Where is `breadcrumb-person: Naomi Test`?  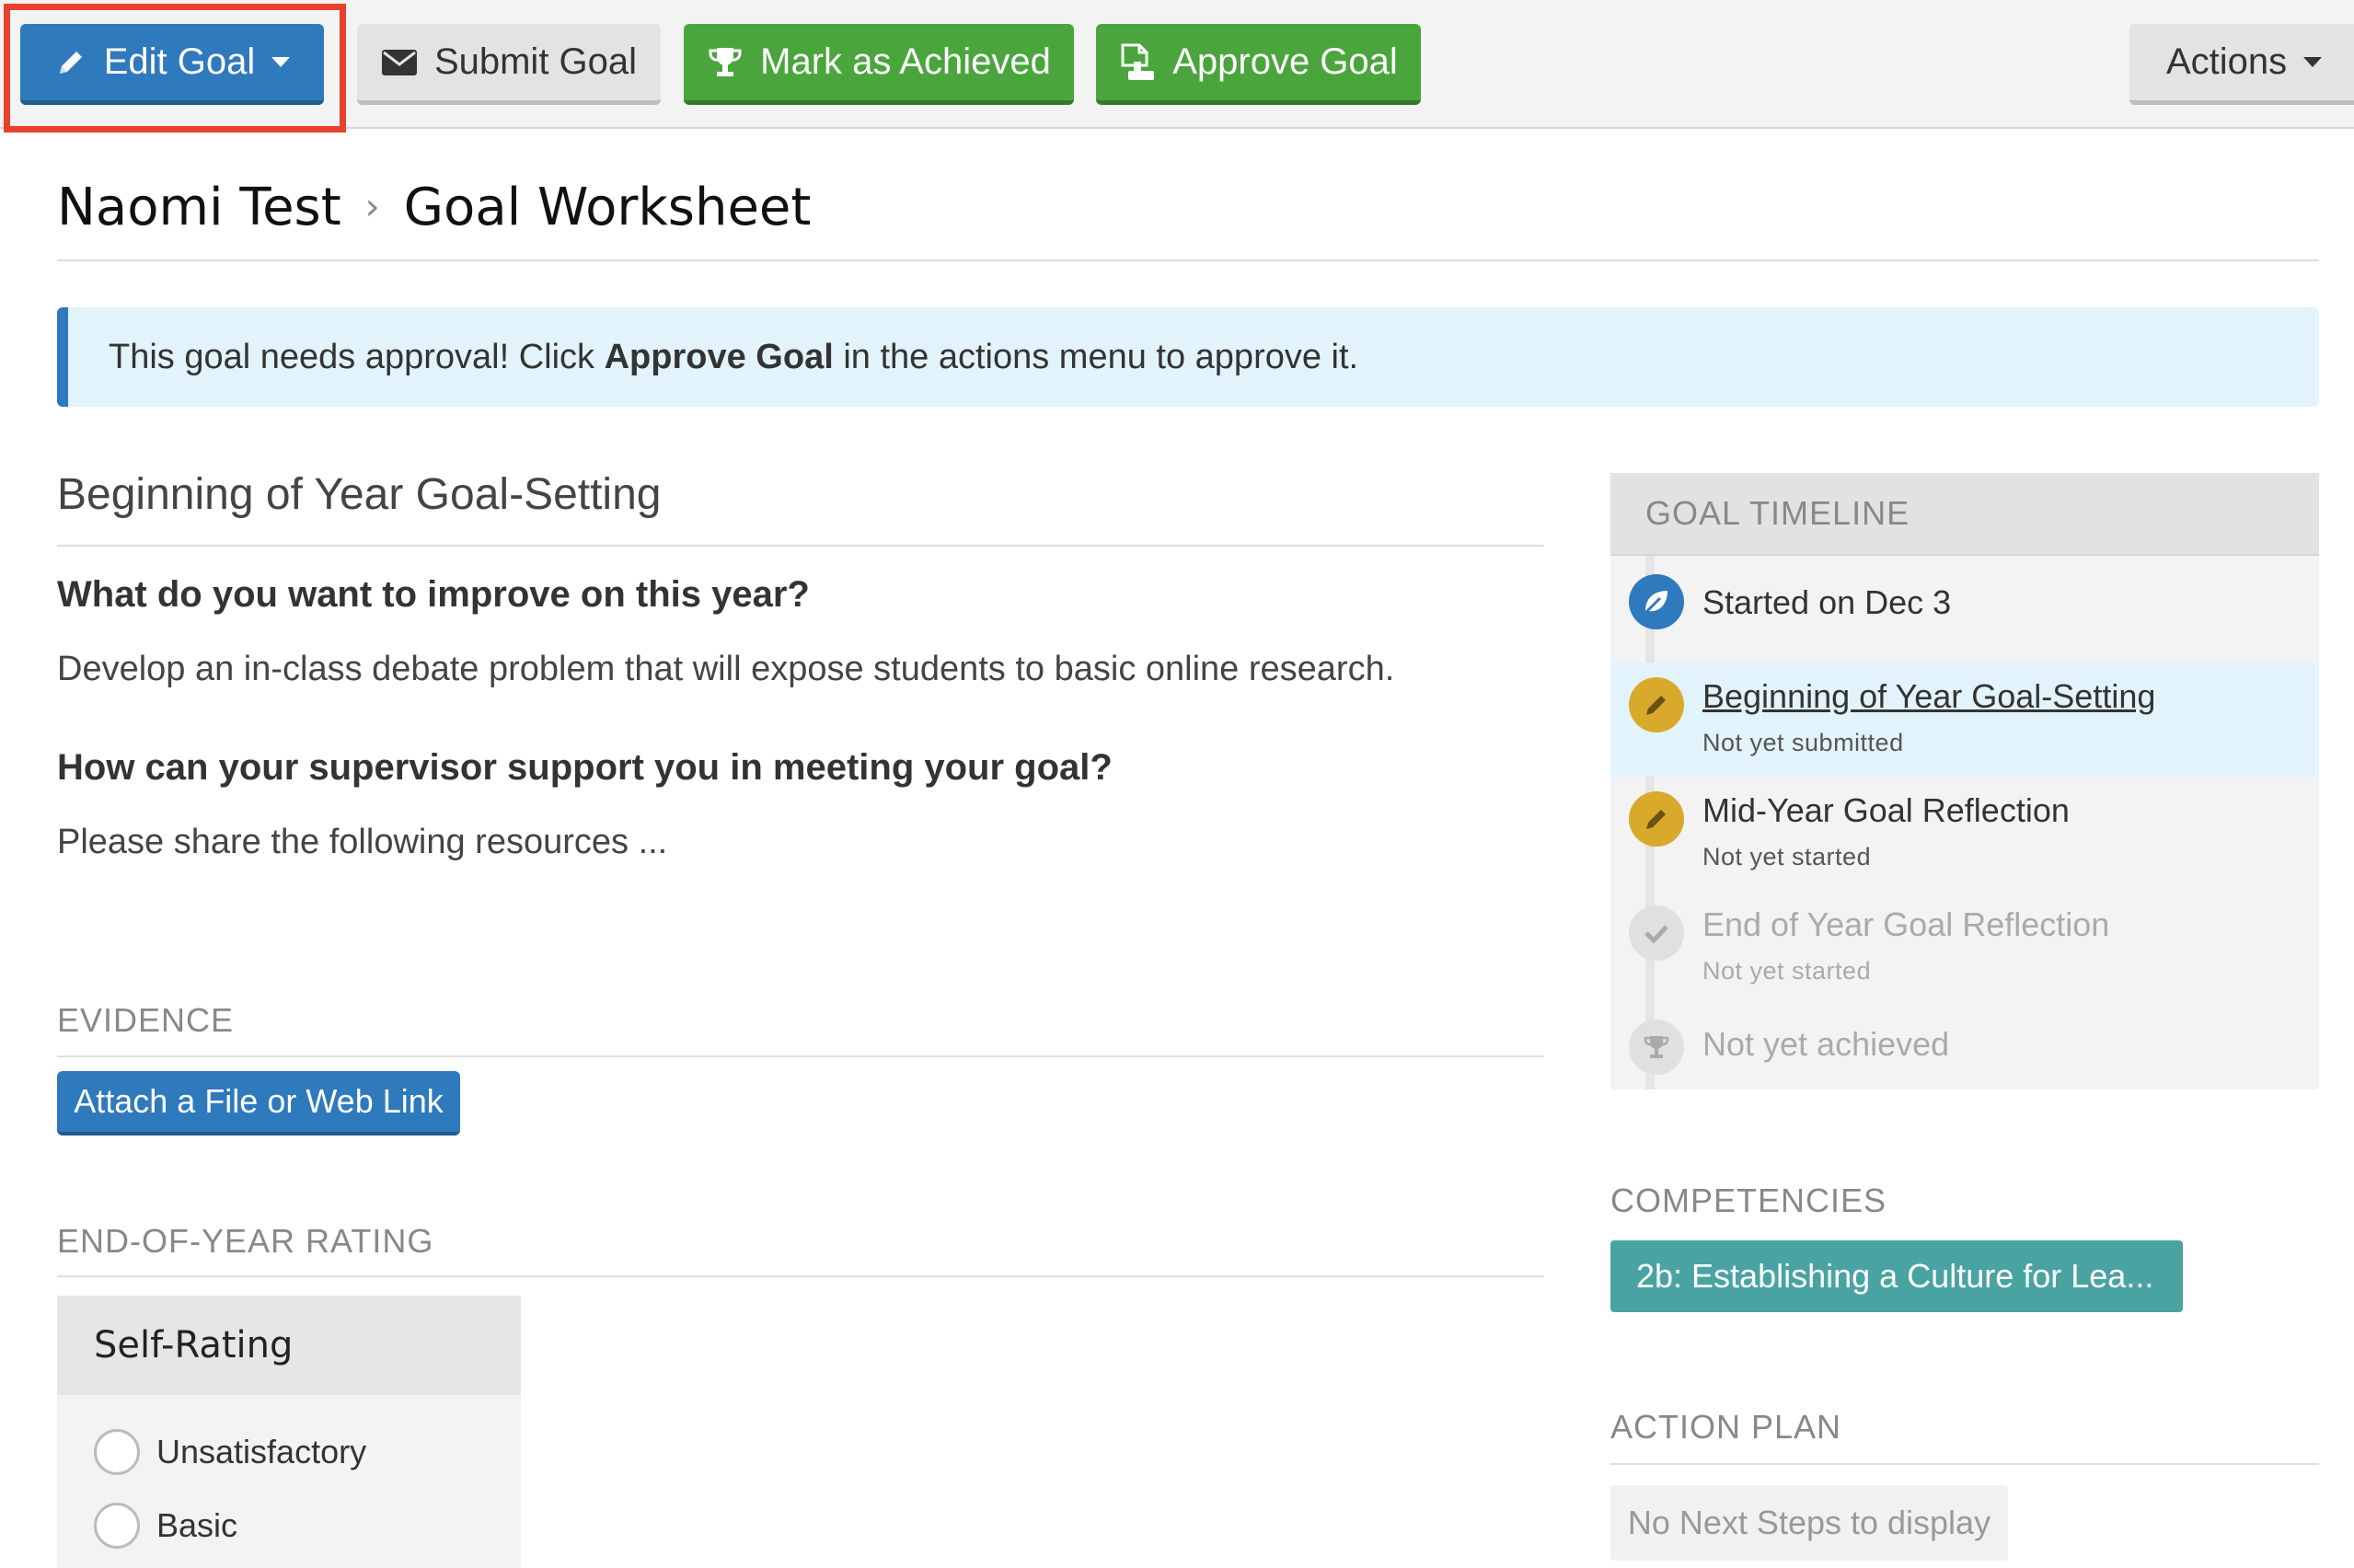 breadcrumb-person: Naomi Test is located at coordinates (199, 207).